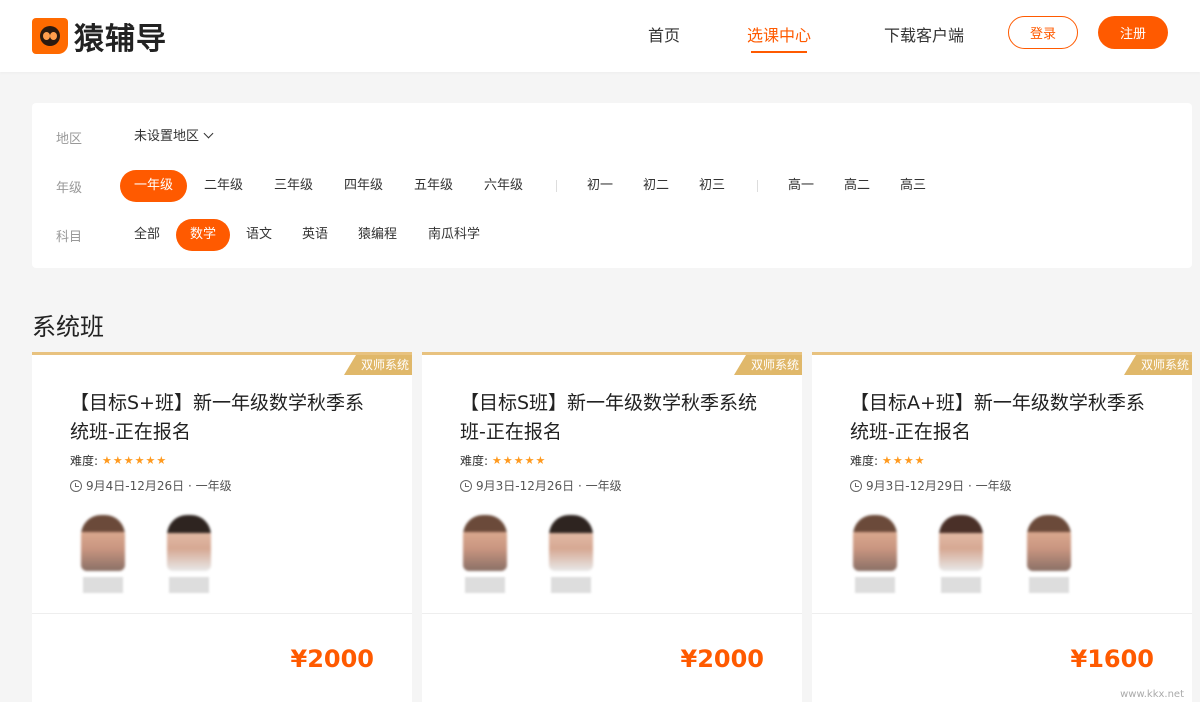 Image resolution: width=1200 pixels, height=702 pixels. I want to click on region-select: 未设置地区, so click(173, 137).